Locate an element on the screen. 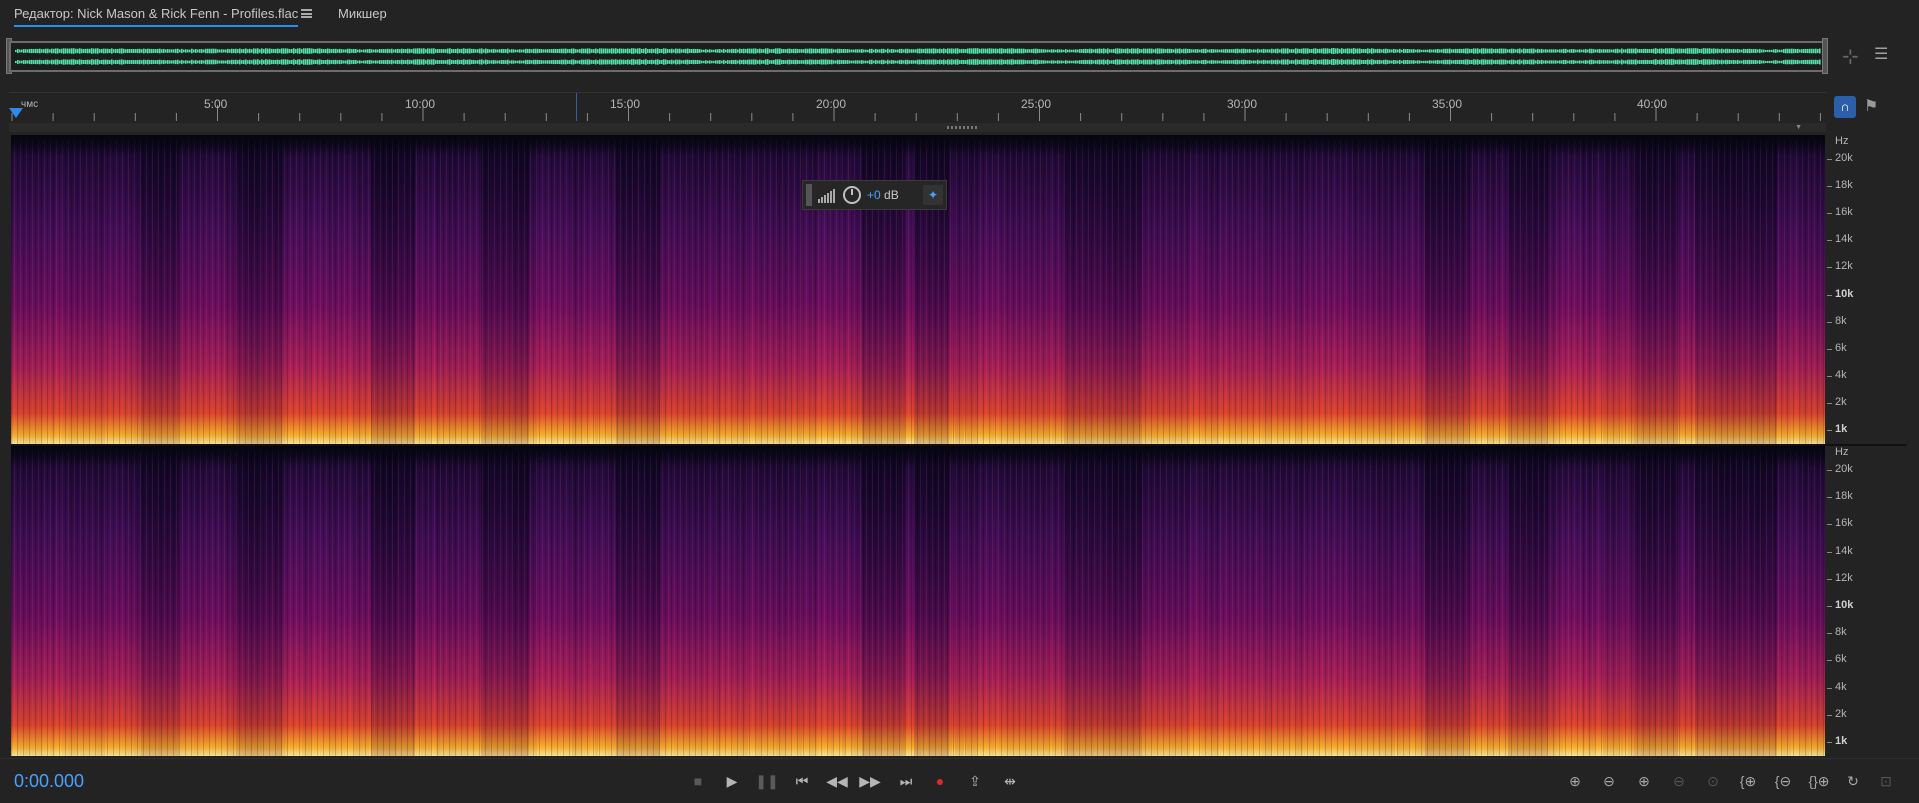 This screenshot has width=1919, height=803. overview-right-handle is located at coordinates (1825, 56).